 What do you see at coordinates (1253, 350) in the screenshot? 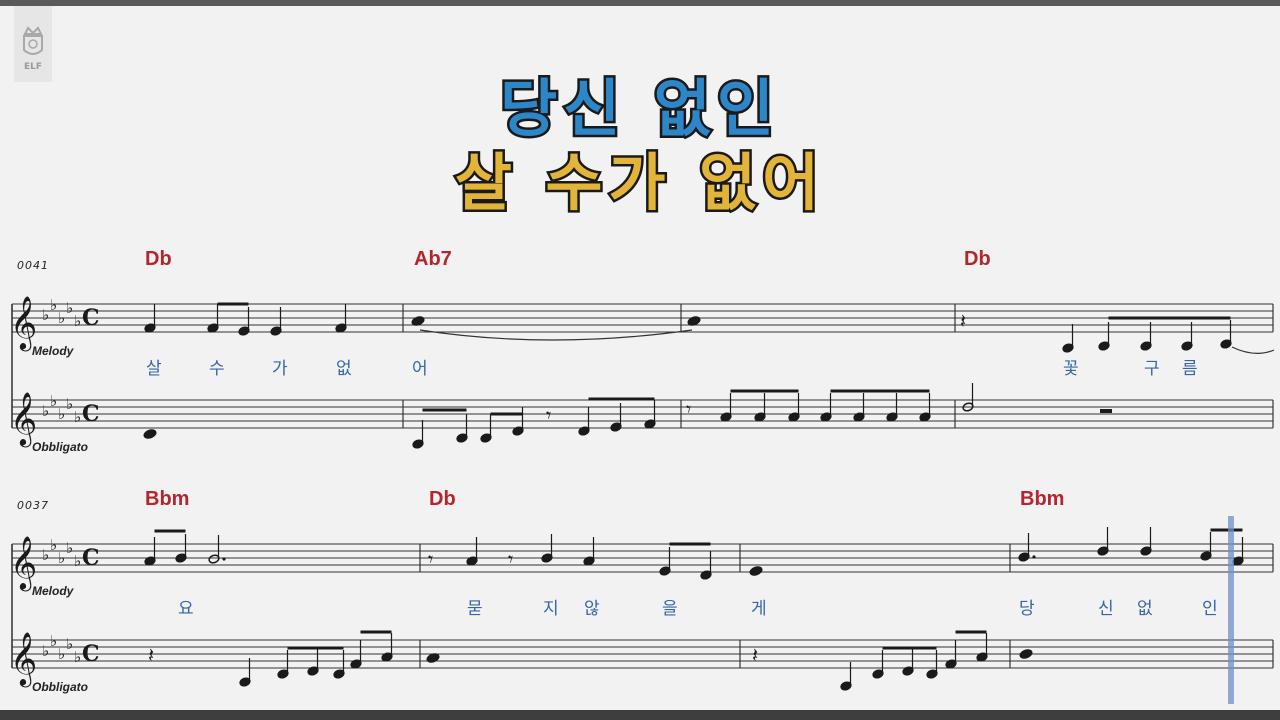
I see `tie-curve` at bounding box center [1253, 350].